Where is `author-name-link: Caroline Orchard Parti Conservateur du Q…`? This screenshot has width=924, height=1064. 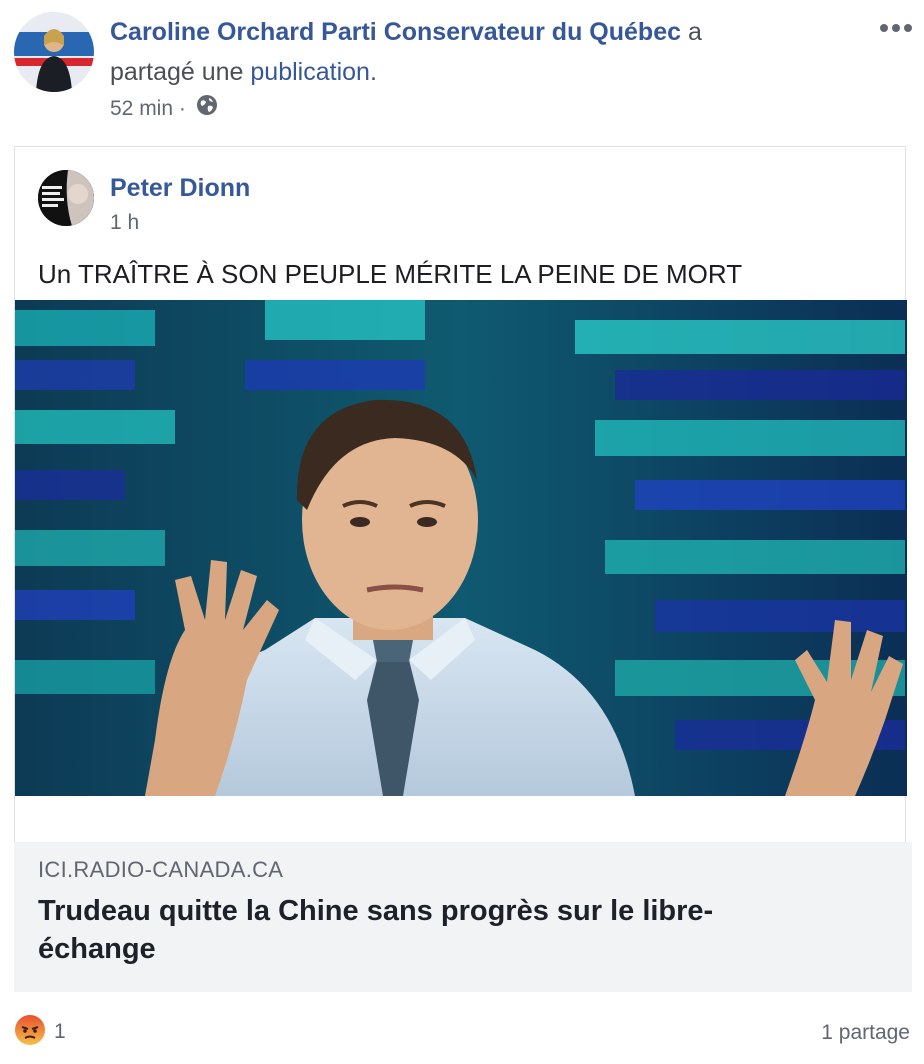
author-name-link: Caroline Orchard Parti Conservateur du Q… is located at coordinates (395, 32).